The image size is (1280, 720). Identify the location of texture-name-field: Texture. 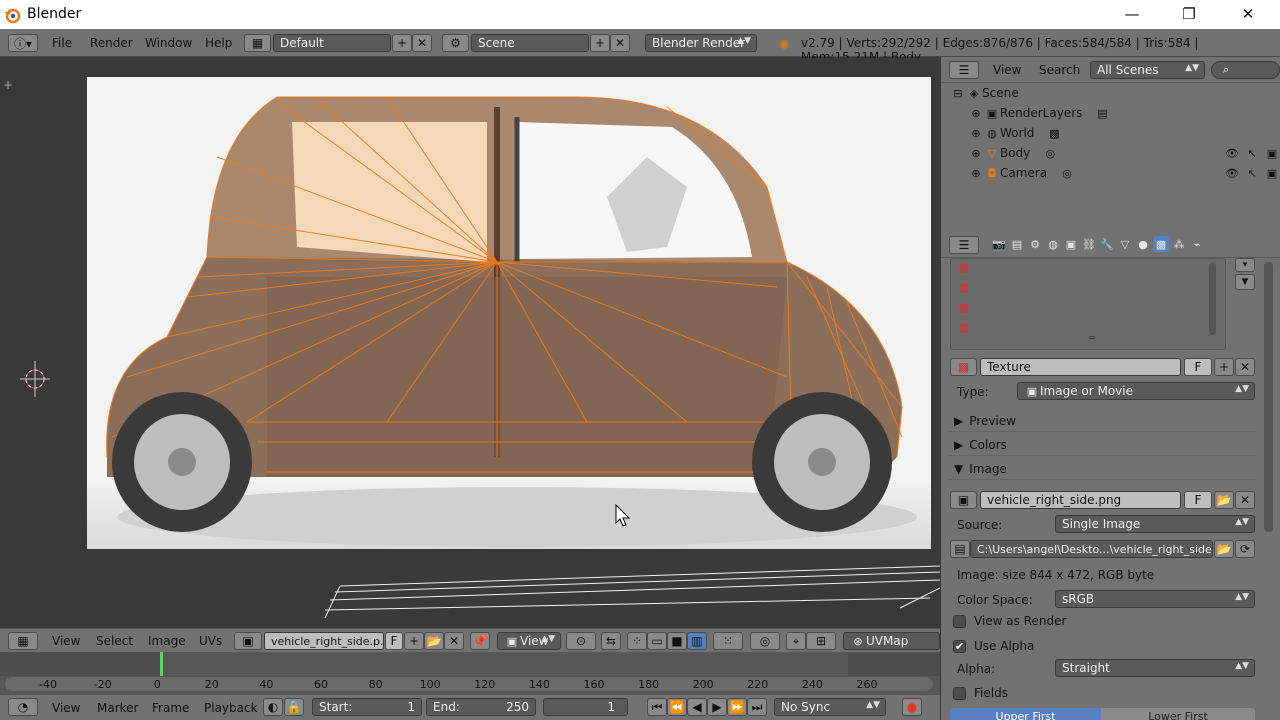
(1080, 367).